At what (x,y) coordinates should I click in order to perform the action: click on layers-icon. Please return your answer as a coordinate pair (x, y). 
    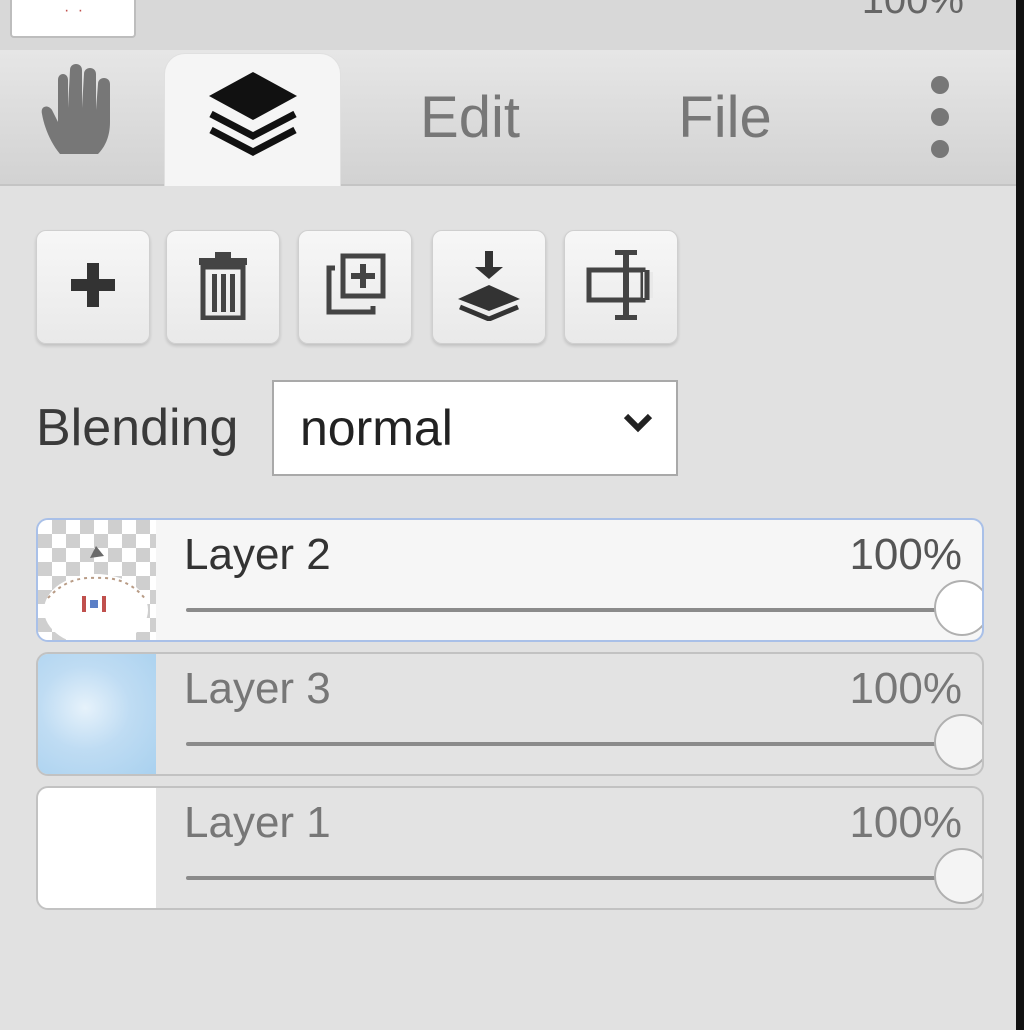
    Looking at the image, I should click on (253, 120).